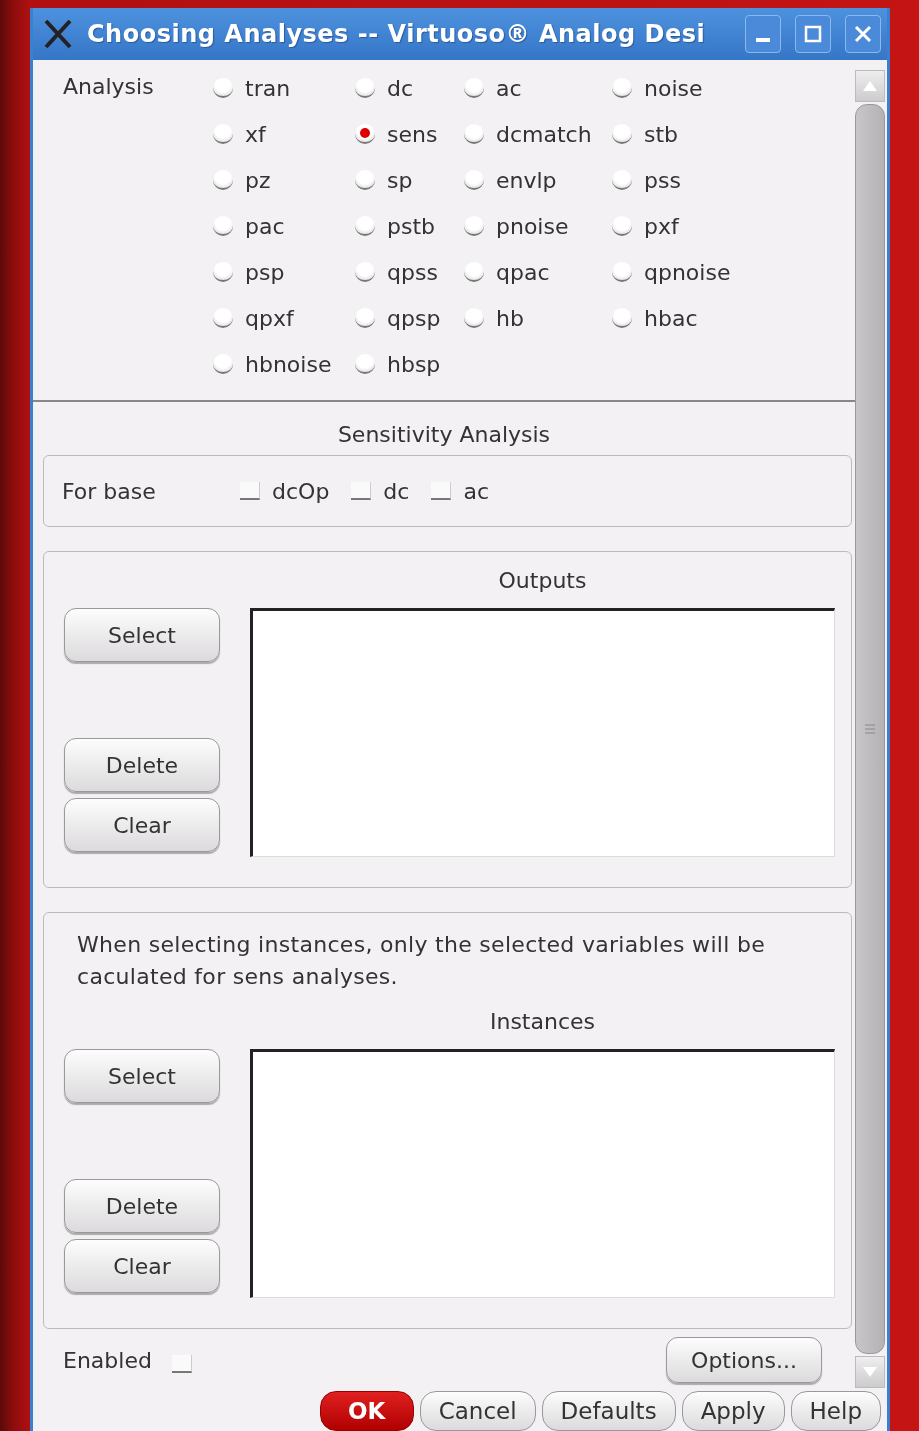  What do you see at coordinates (397, 34) in the screenshot?
I see `window-title: Choosing Analyses -- Virtuoso® Analog Desi` at bounding box center [397, 34].